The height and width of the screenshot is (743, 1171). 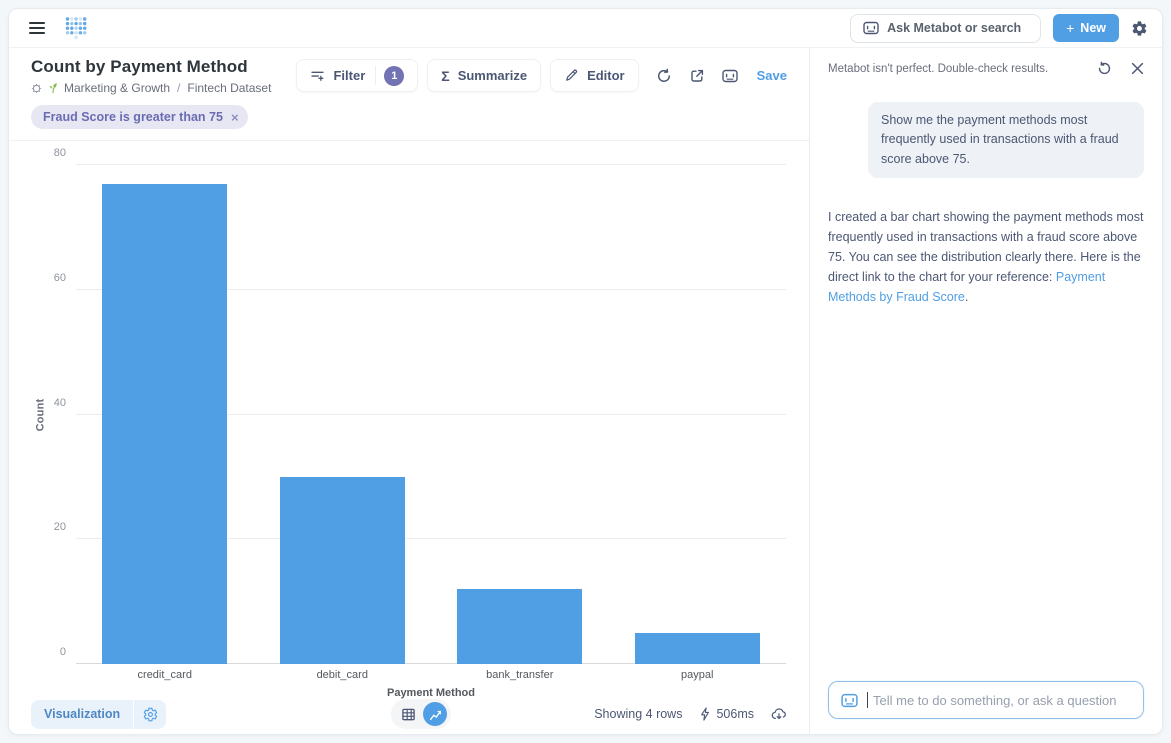 I want to click on refresh-icon, so click(x=664, y=76).